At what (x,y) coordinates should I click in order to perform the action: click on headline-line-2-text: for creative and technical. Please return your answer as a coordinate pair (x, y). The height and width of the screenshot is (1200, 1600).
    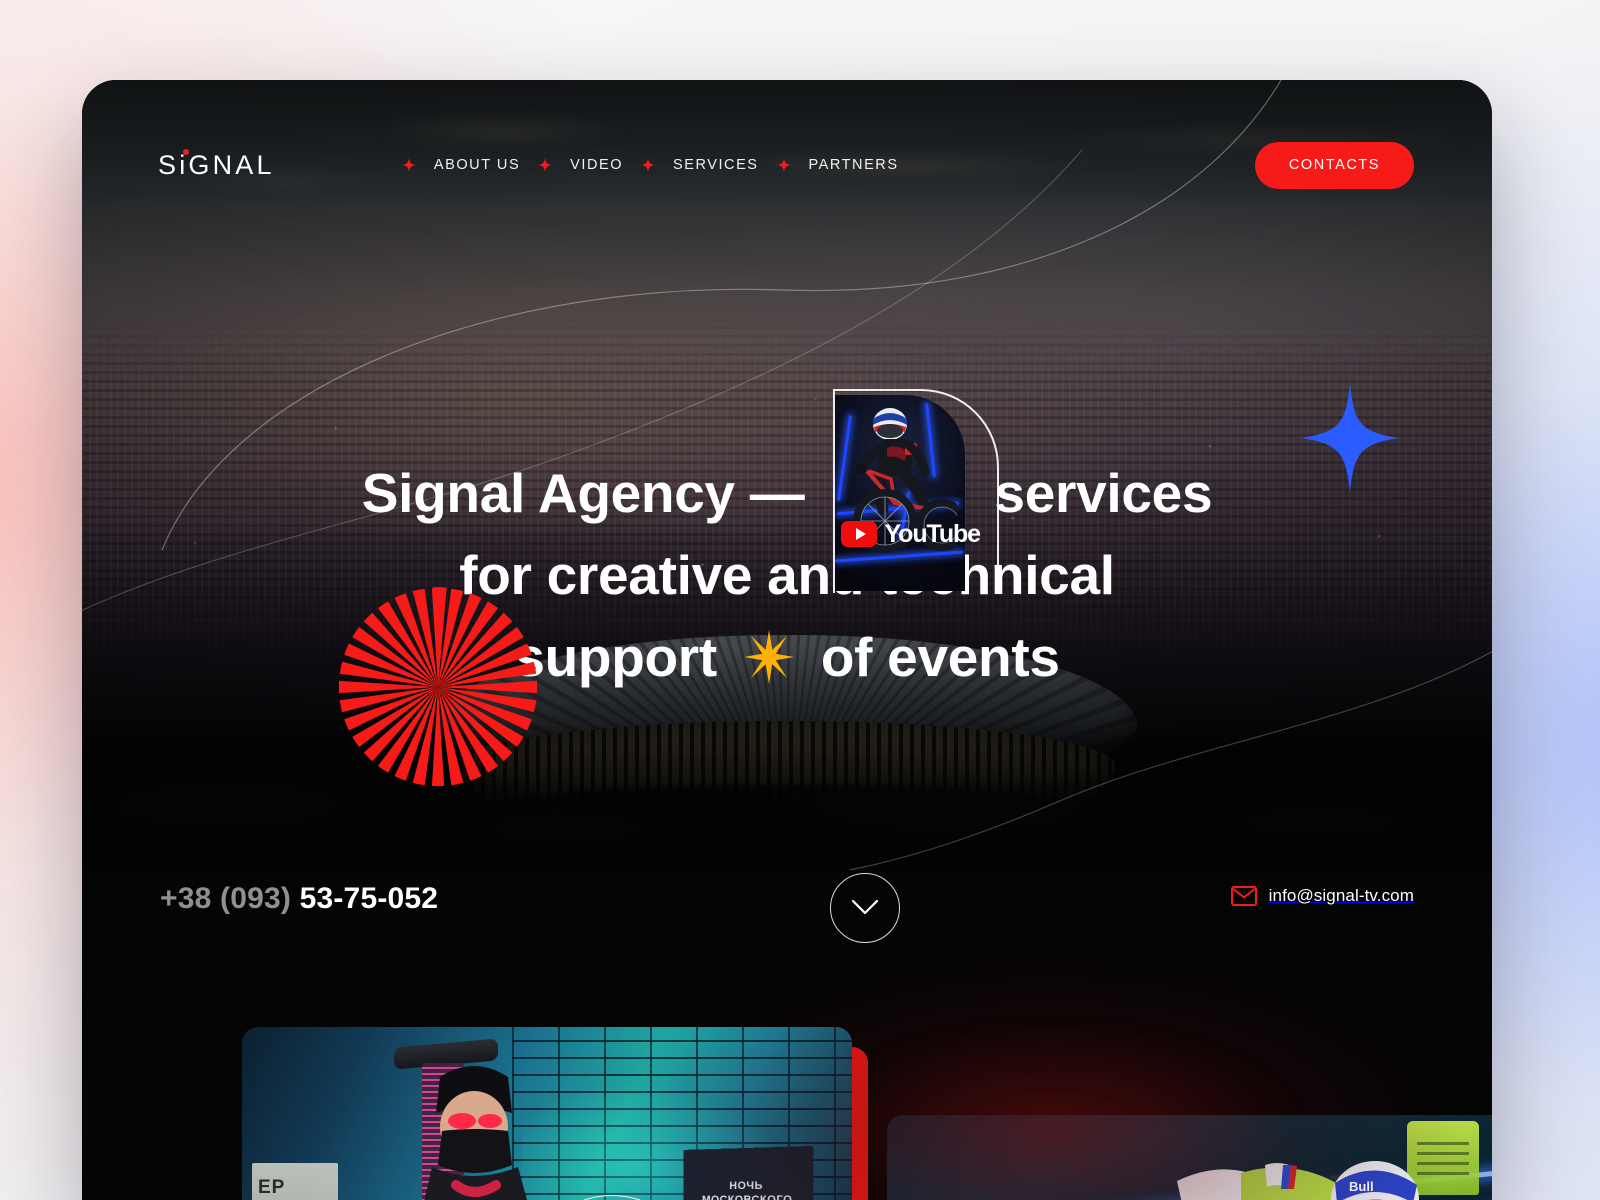
    Looking at the image, I should click on (787, 575).